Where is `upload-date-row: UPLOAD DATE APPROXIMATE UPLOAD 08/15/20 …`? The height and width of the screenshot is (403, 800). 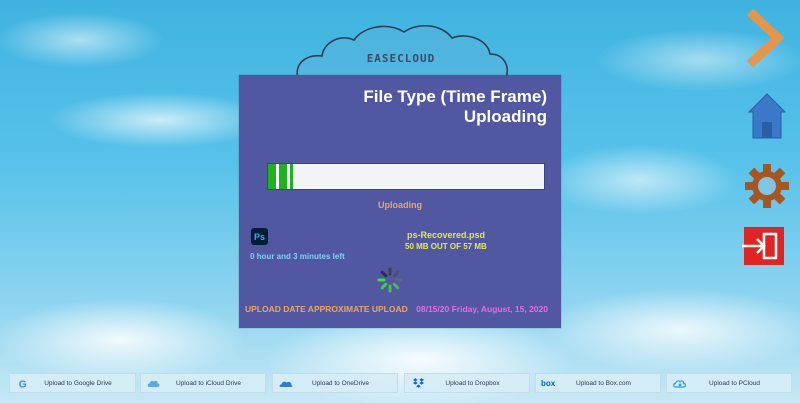
upload-date-row: UPLOAD DATE APPROXIMATE UPLOAD 08/15/20 … is located at coordinates (396, 309).